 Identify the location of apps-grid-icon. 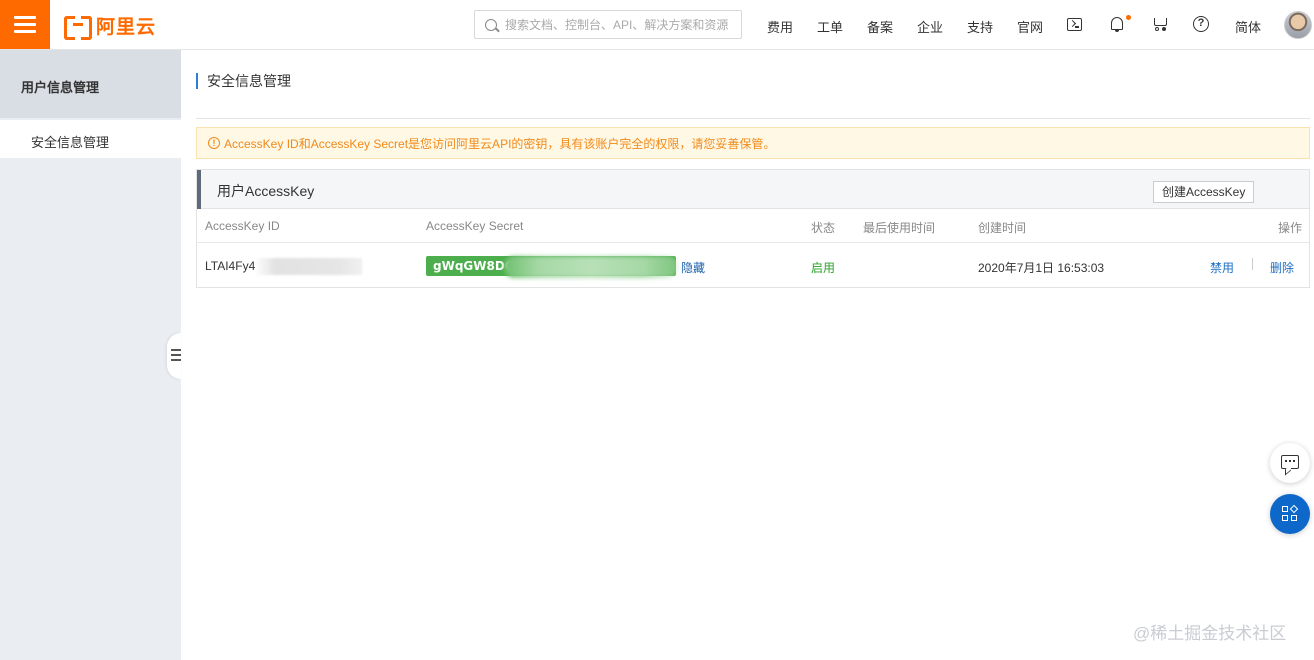
(1290, 513).